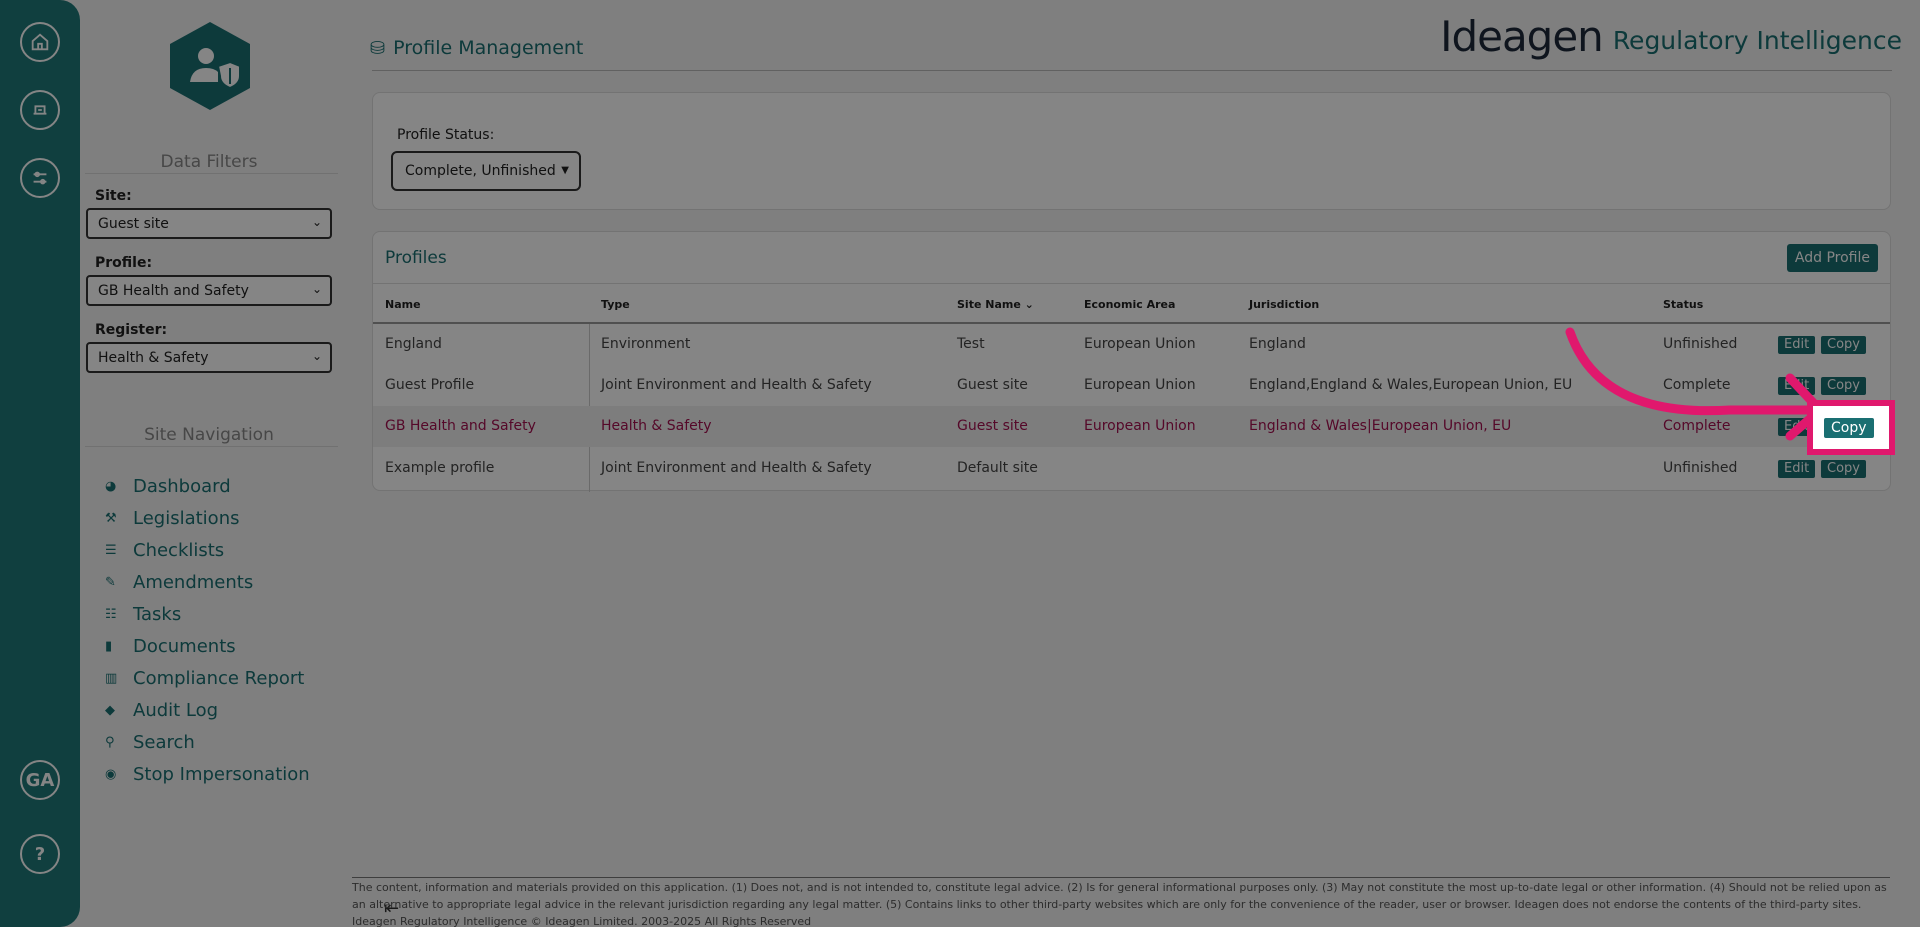 The image size is (1920, 927). Describe the element at coordinates (110, 710) in the screenshot. I see `tags-icon: ◆` at that location.